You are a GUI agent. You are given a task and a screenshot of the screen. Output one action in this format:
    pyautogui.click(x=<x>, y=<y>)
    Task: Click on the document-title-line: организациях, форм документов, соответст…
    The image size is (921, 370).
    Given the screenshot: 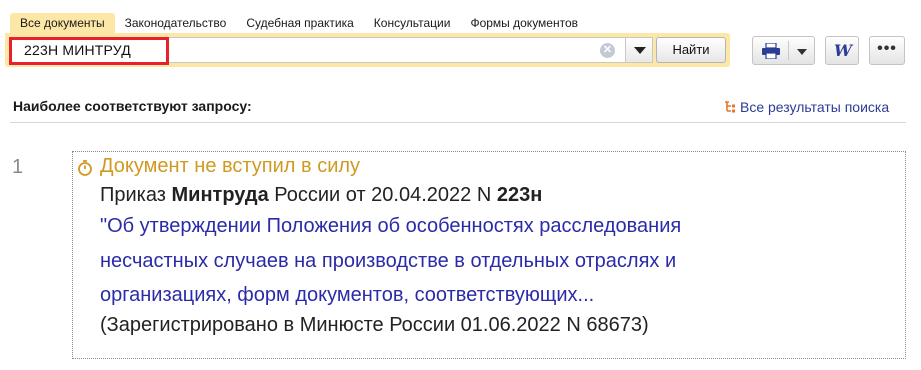 What is the action you would take?
    pyautogui.click(x=347, y=295)
    